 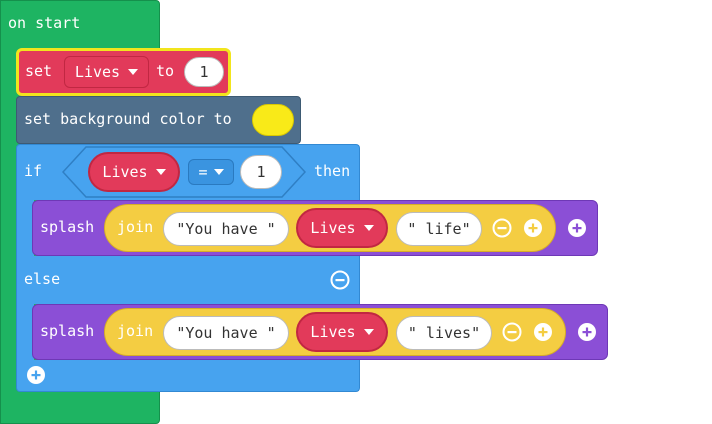 What do you see at coordinates (439, 229) in the screenshot?
I see `text-input: " life"` at bounding box center [439, 229].